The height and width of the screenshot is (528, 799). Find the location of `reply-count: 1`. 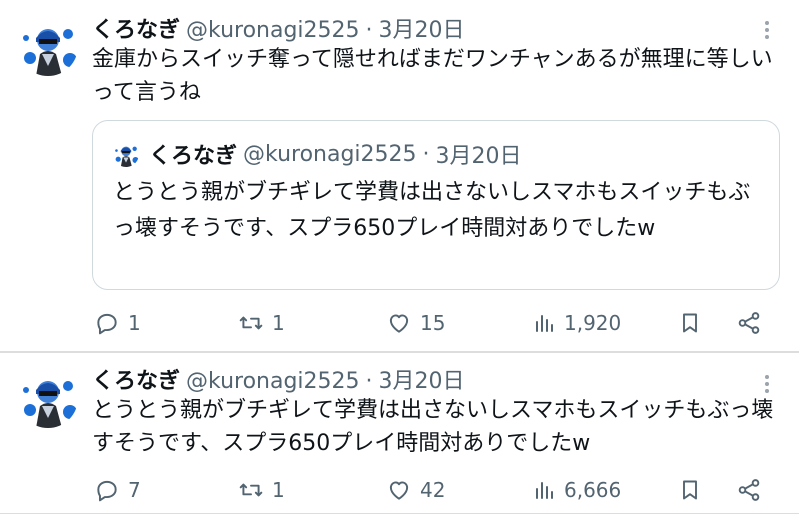

reply-count: 1 is located at coordinates (134, 323).